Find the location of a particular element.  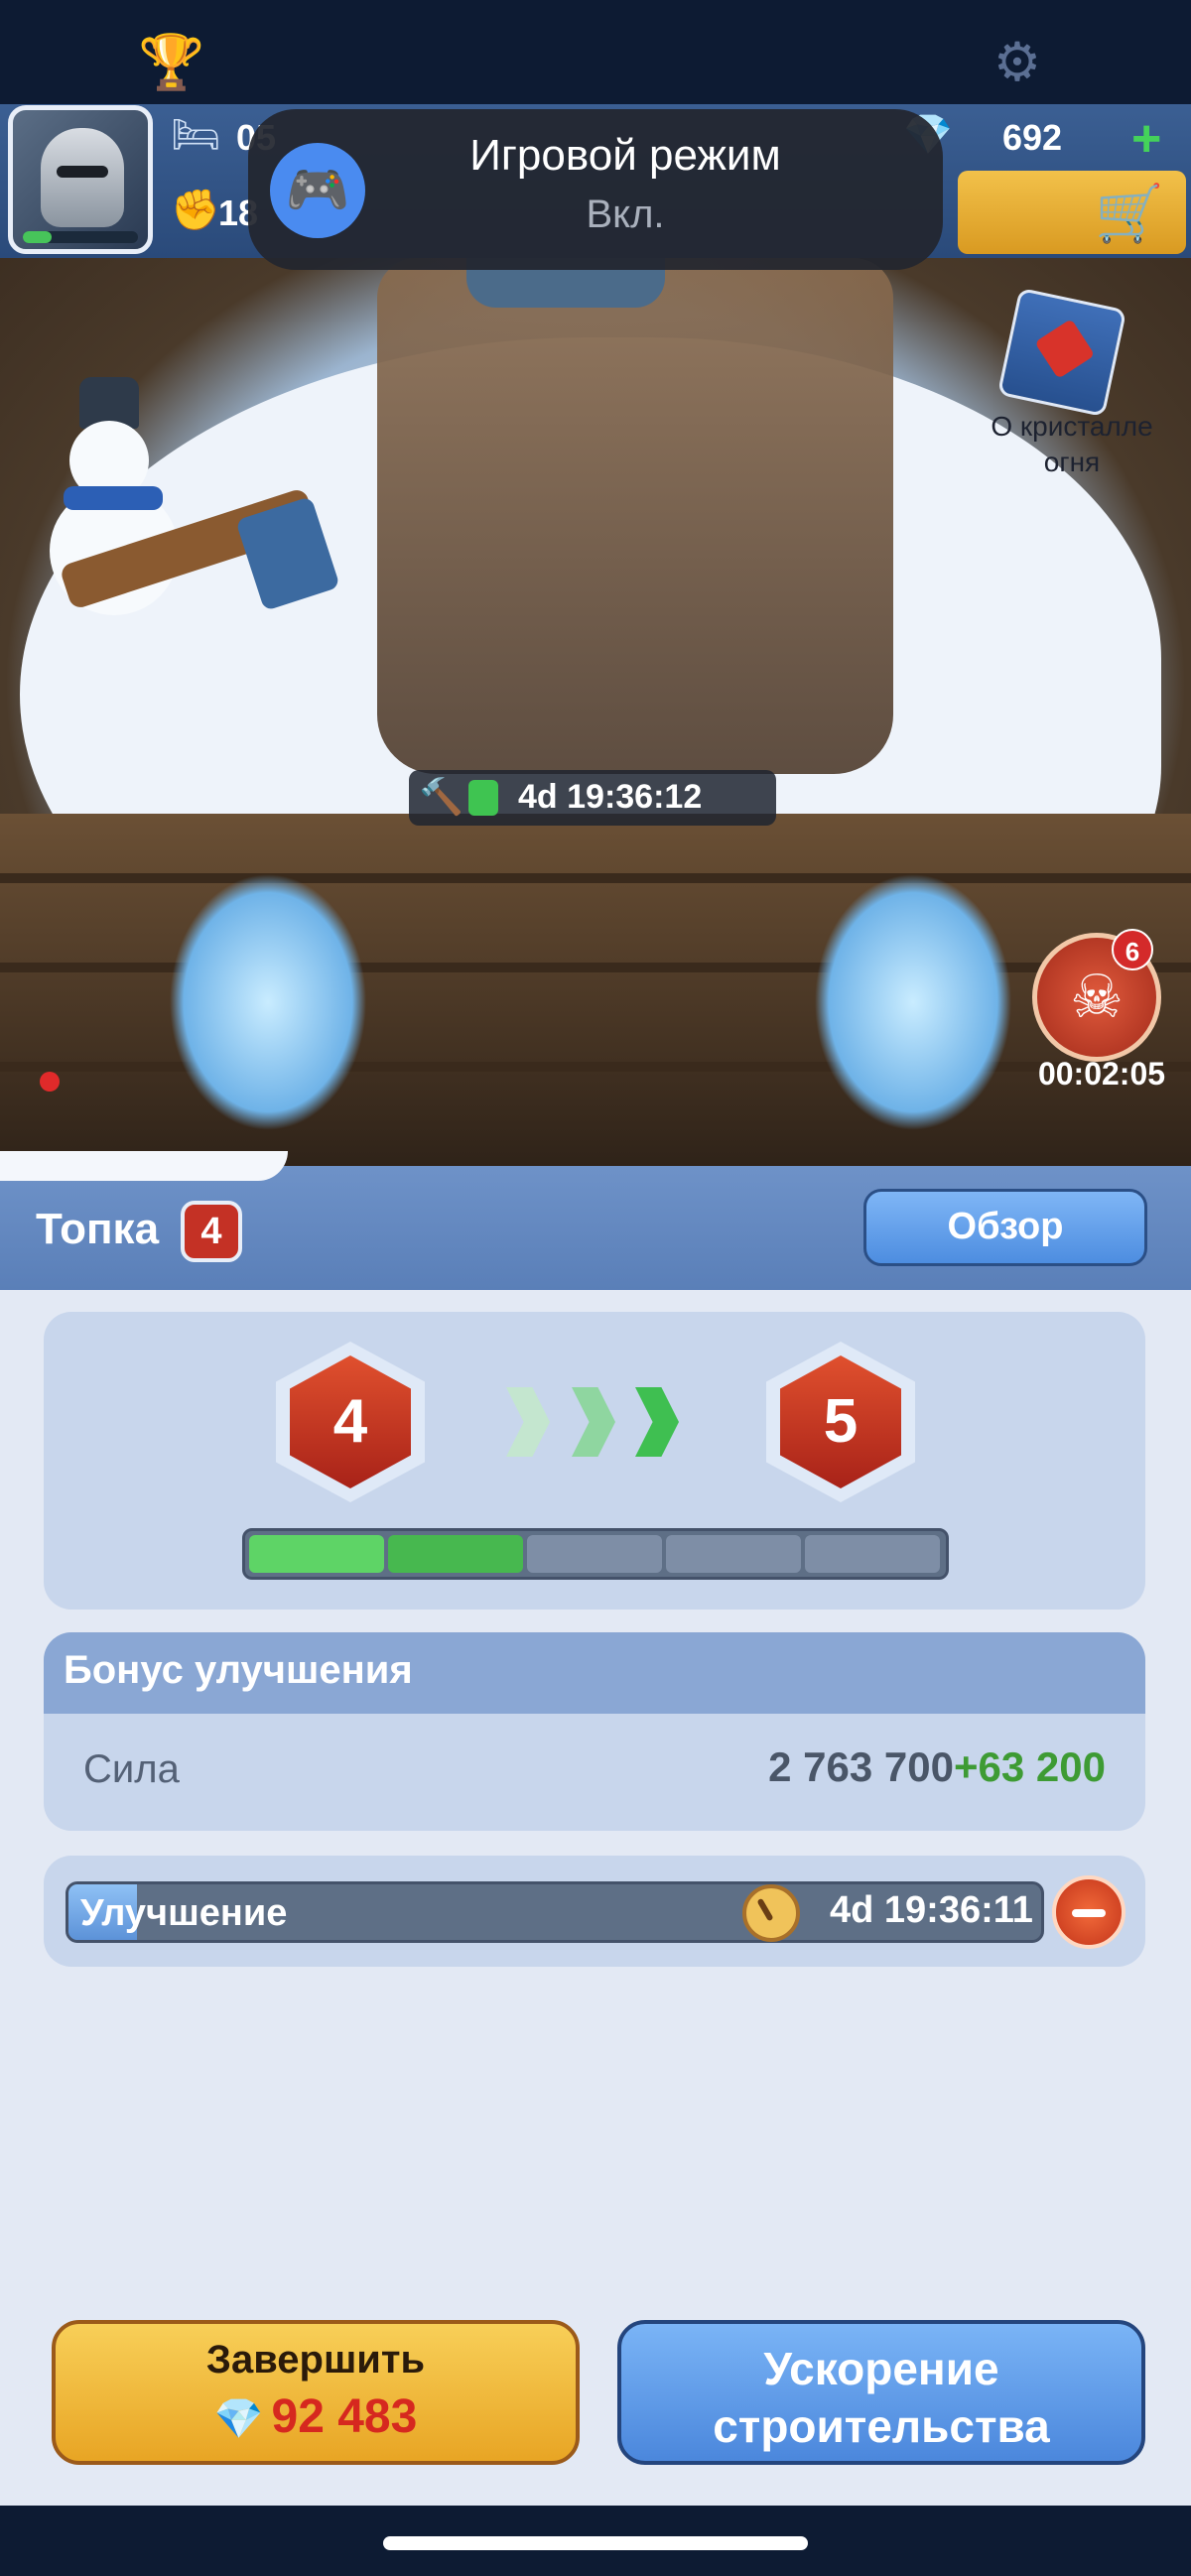

speedup-button: Ускорение строительства is located at coordinates (881, 2393).